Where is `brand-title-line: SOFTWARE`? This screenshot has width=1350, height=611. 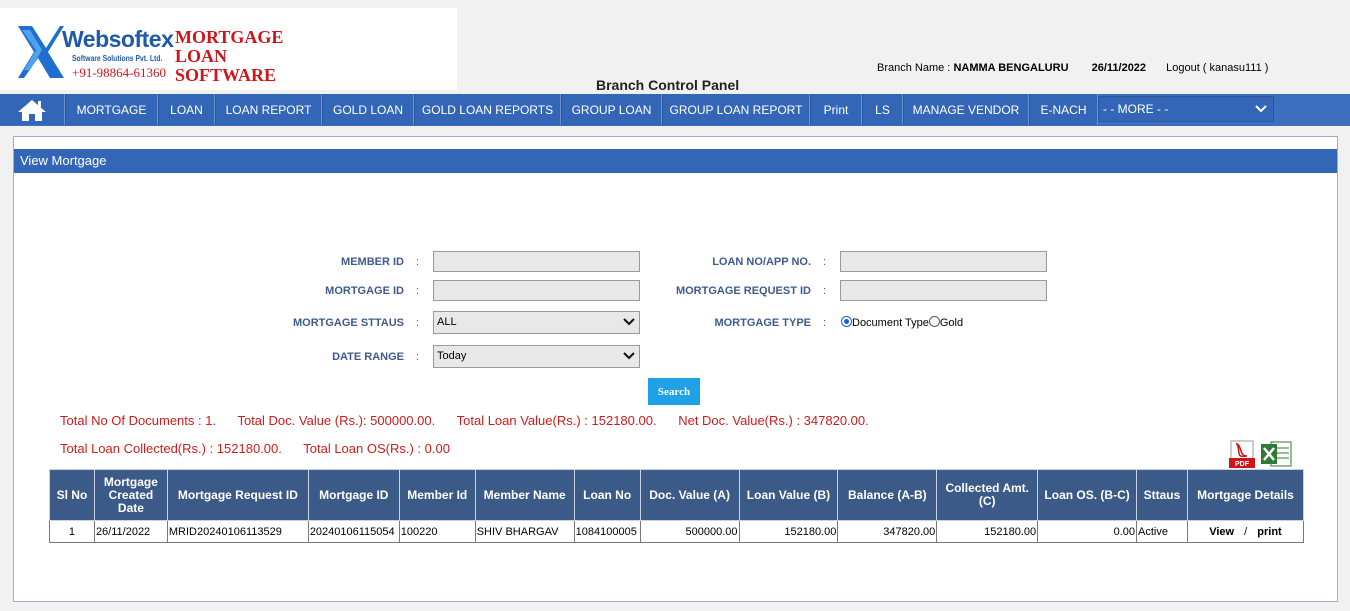 brand-title-line: SOFTWARE is located at coordinates (226, 75).